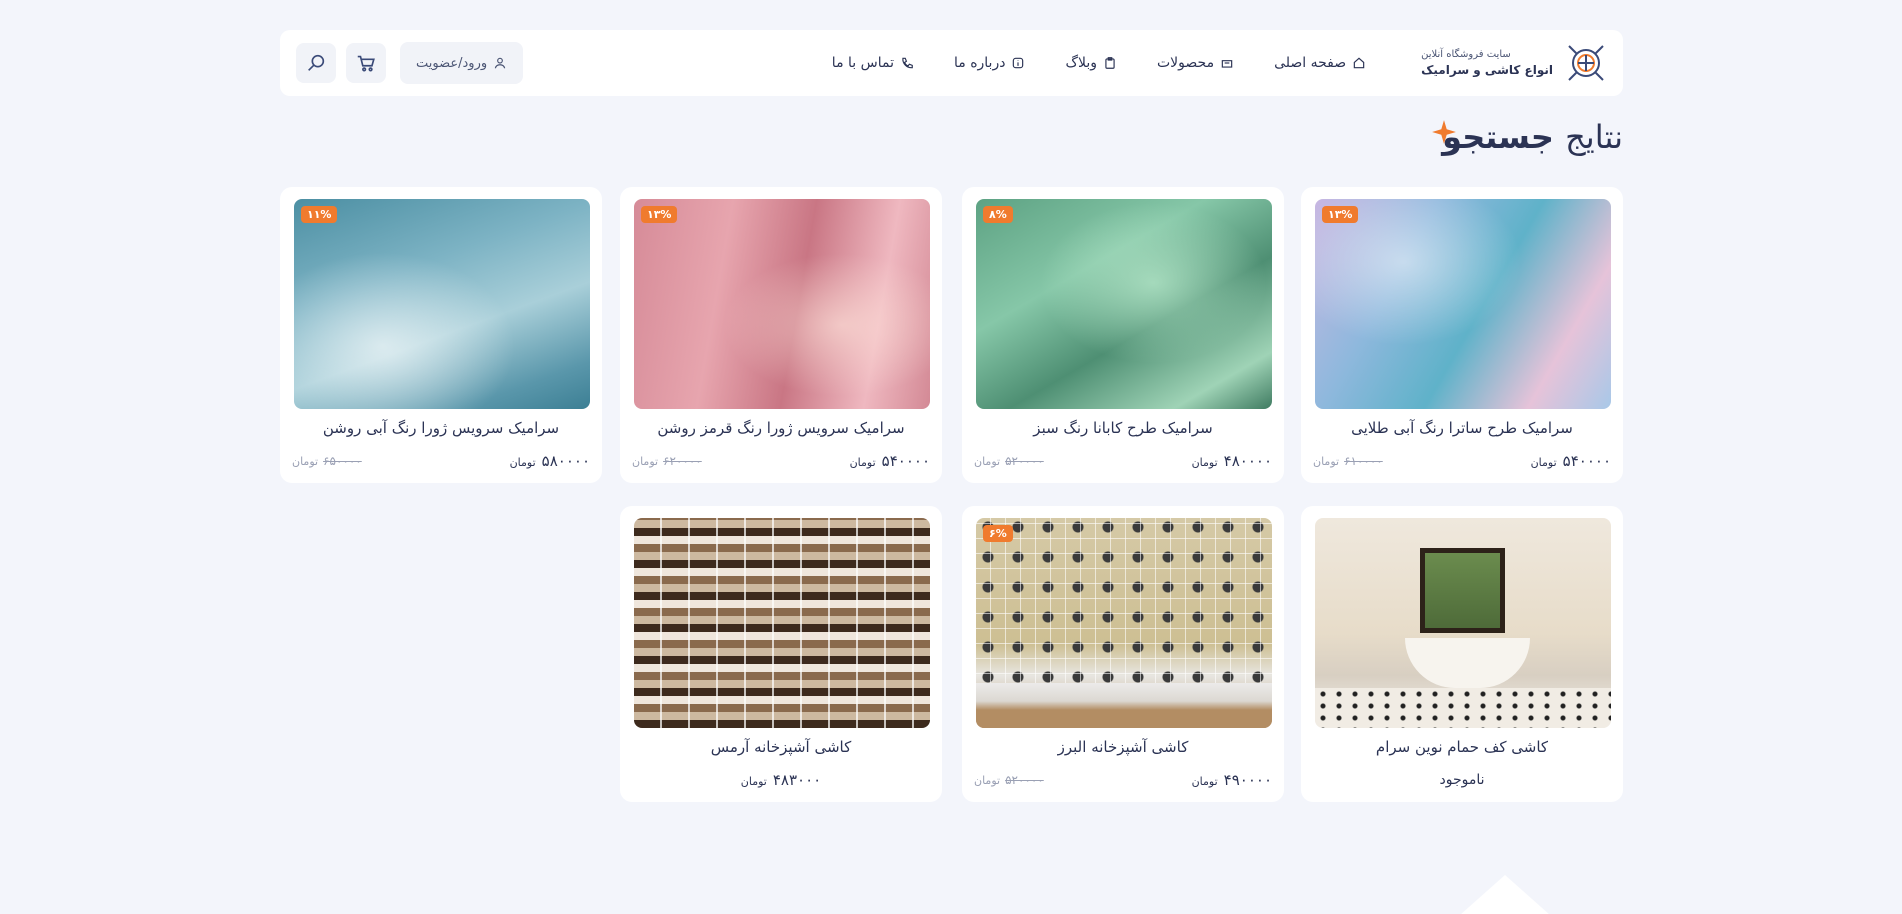 This screenshot has width=1902, height=914. What do you see at coordinates (1018, 63) in the screenshot?
I see `info-icon` at bounding box center [1018, 63].